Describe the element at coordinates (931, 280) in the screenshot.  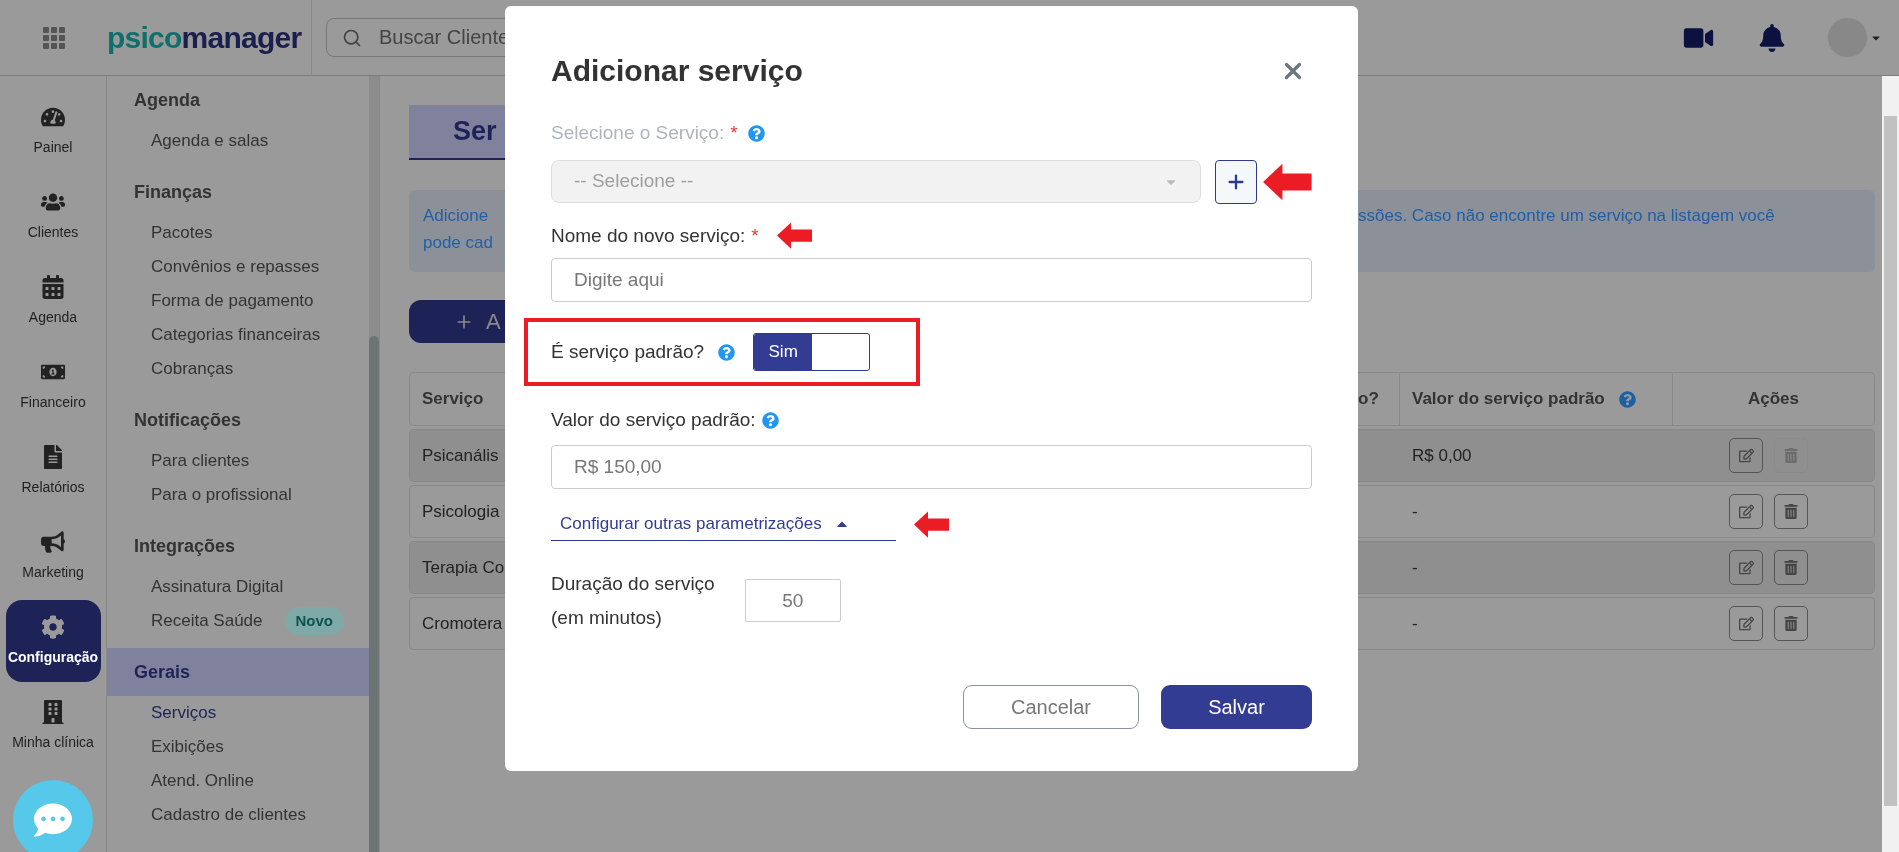
I see `service-name-field: Digite aqui` at that location.